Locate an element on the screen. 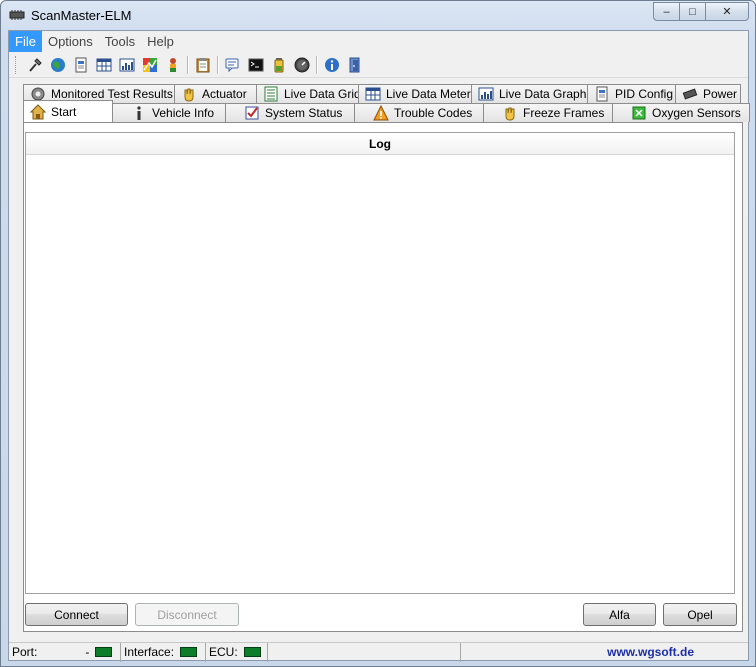  maximize-icon: □ is located at coordinates (692, 11).